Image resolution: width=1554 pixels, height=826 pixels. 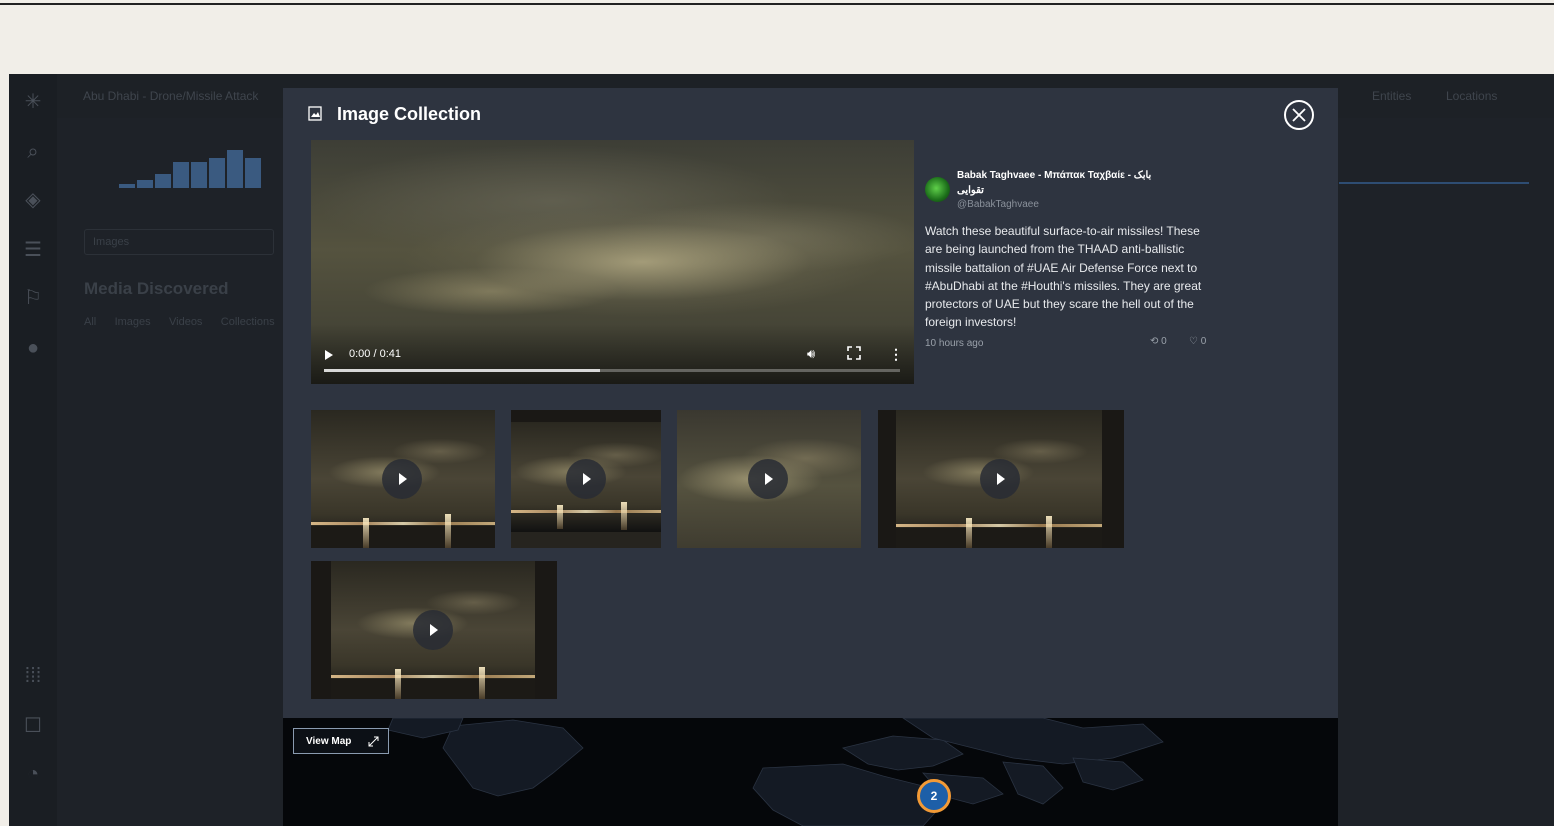 I want to click on avatar, so click(x=937, y=189).